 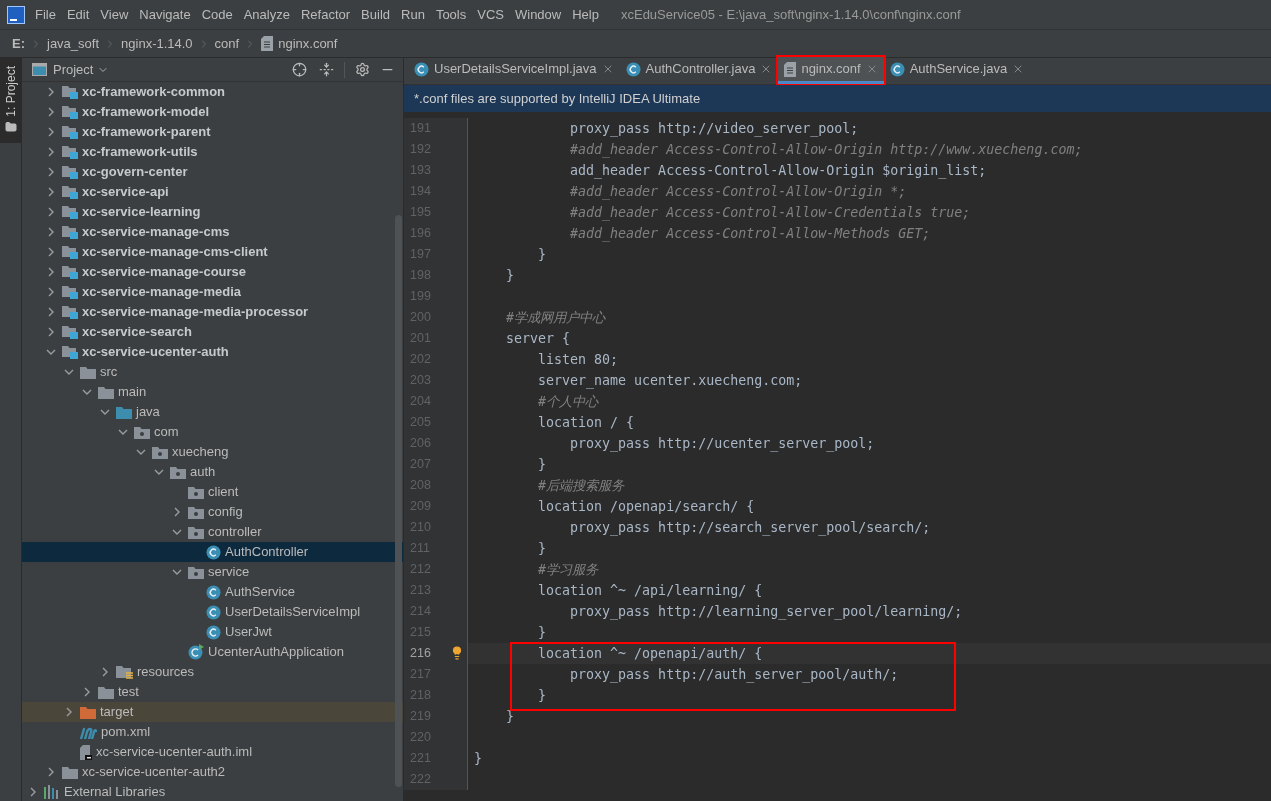 I want to click on tree-item: xc-framework-common, so click(x=212, y=92).